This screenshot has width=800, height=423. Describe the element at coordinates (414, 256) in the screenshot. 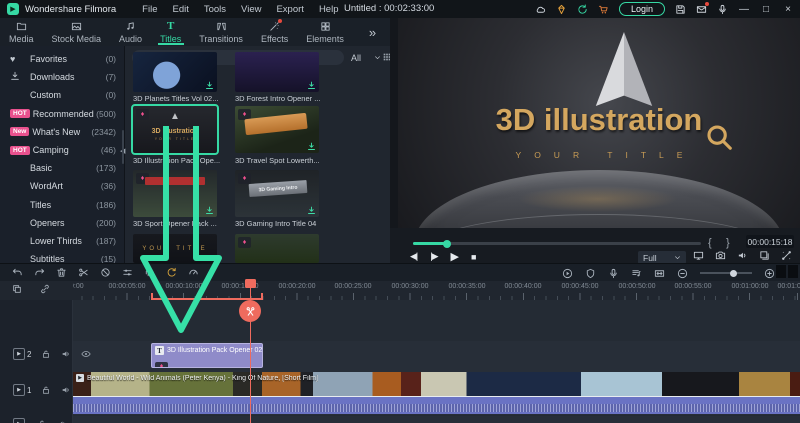

I see `previous-frame-button: ◀|` at that location.